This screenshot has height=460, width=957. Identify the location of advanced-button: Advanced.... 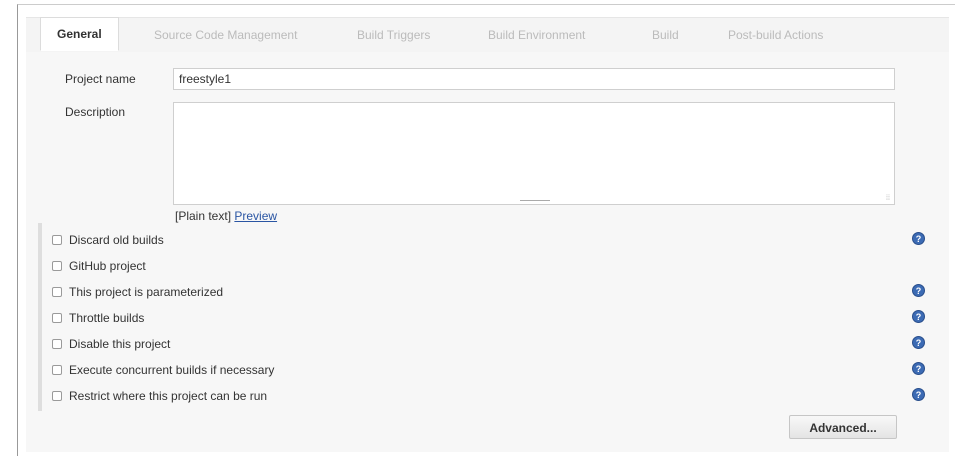
(843, 427).